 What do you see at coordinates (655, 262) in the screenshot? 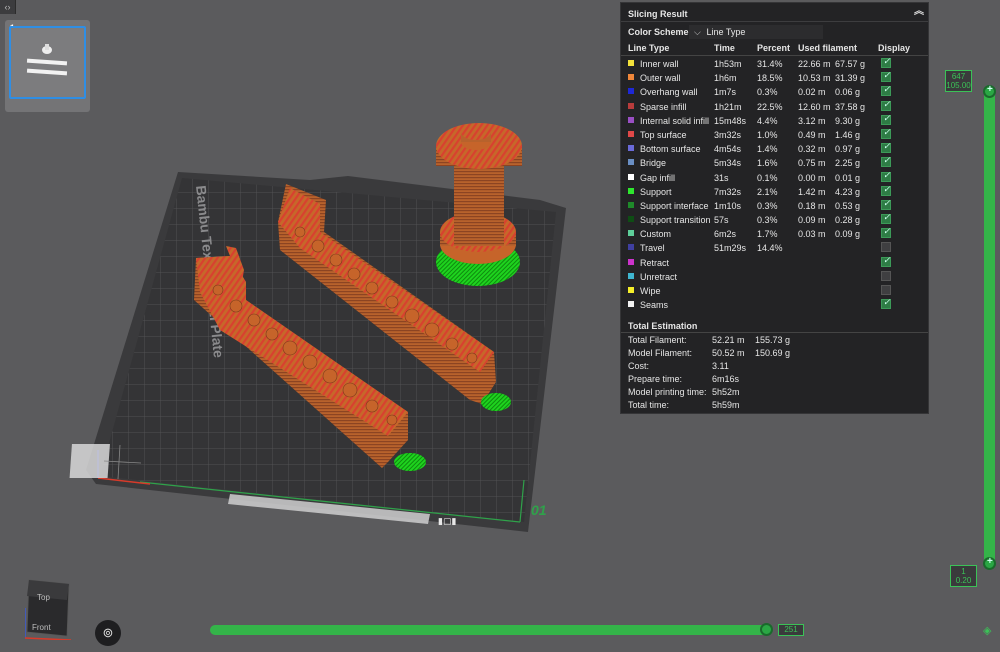
I see `line-type-name: Retract` at bounding box center [655, 262].